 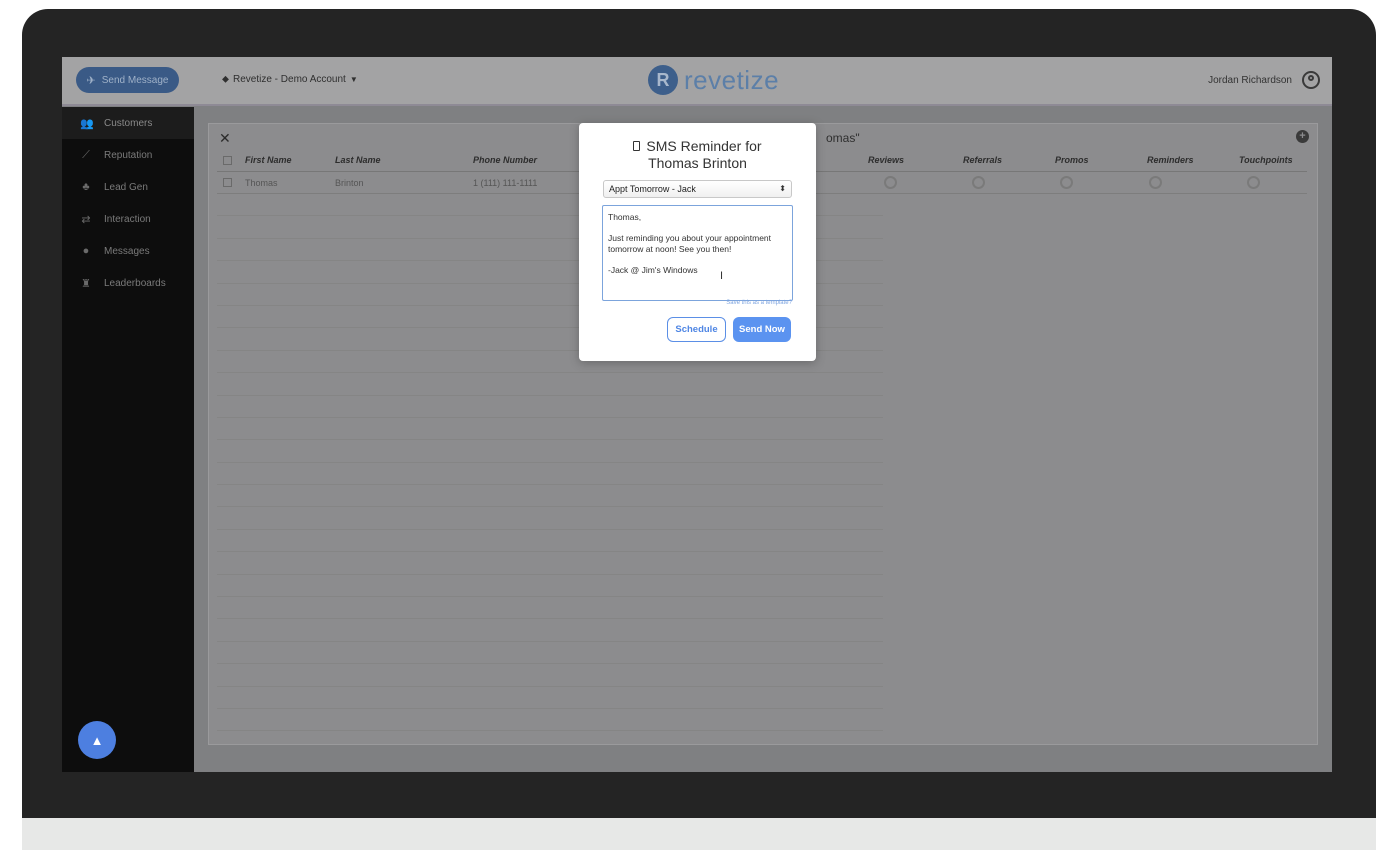 I want to click on send-message-label: Send Message, so click(x=135, y=80).